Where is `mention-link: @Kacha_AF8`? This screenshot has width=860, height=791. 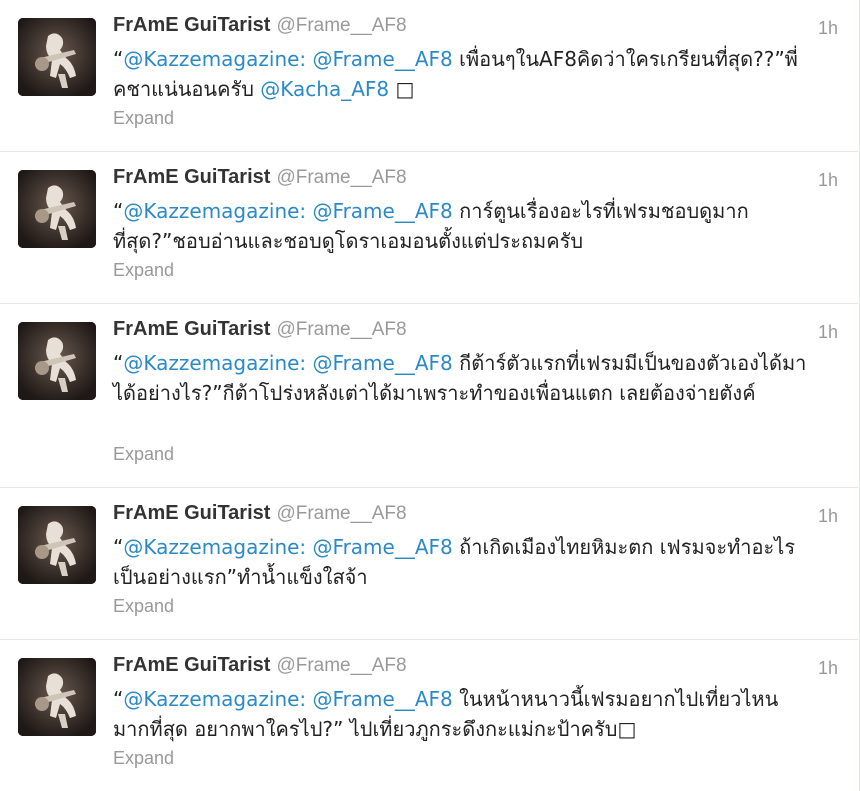 mention-link: @Kacha_AF8 is located at coordinates (324, 89).